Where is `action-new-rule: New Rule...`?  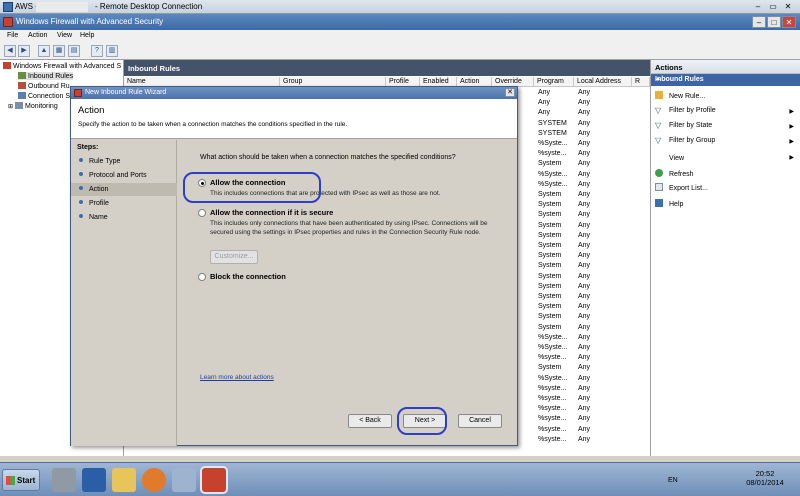 action-new-rule: New Rule... is located at coordinates (680, 95).